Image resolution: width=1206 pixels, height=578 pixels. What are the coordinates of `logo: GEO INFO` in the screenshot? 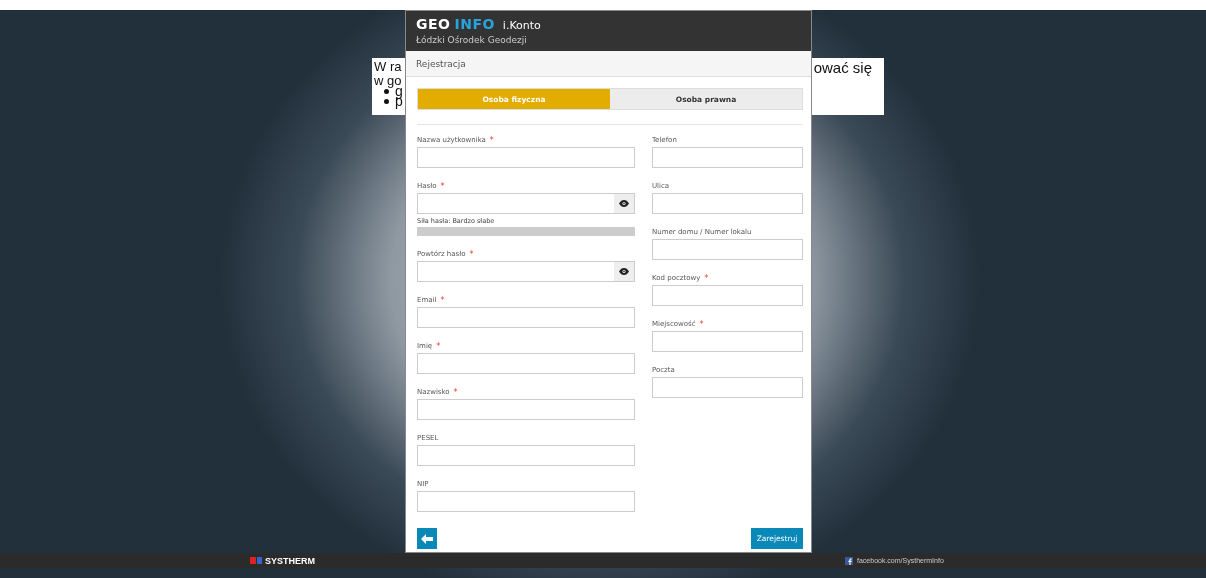 It's located at (455, 24).